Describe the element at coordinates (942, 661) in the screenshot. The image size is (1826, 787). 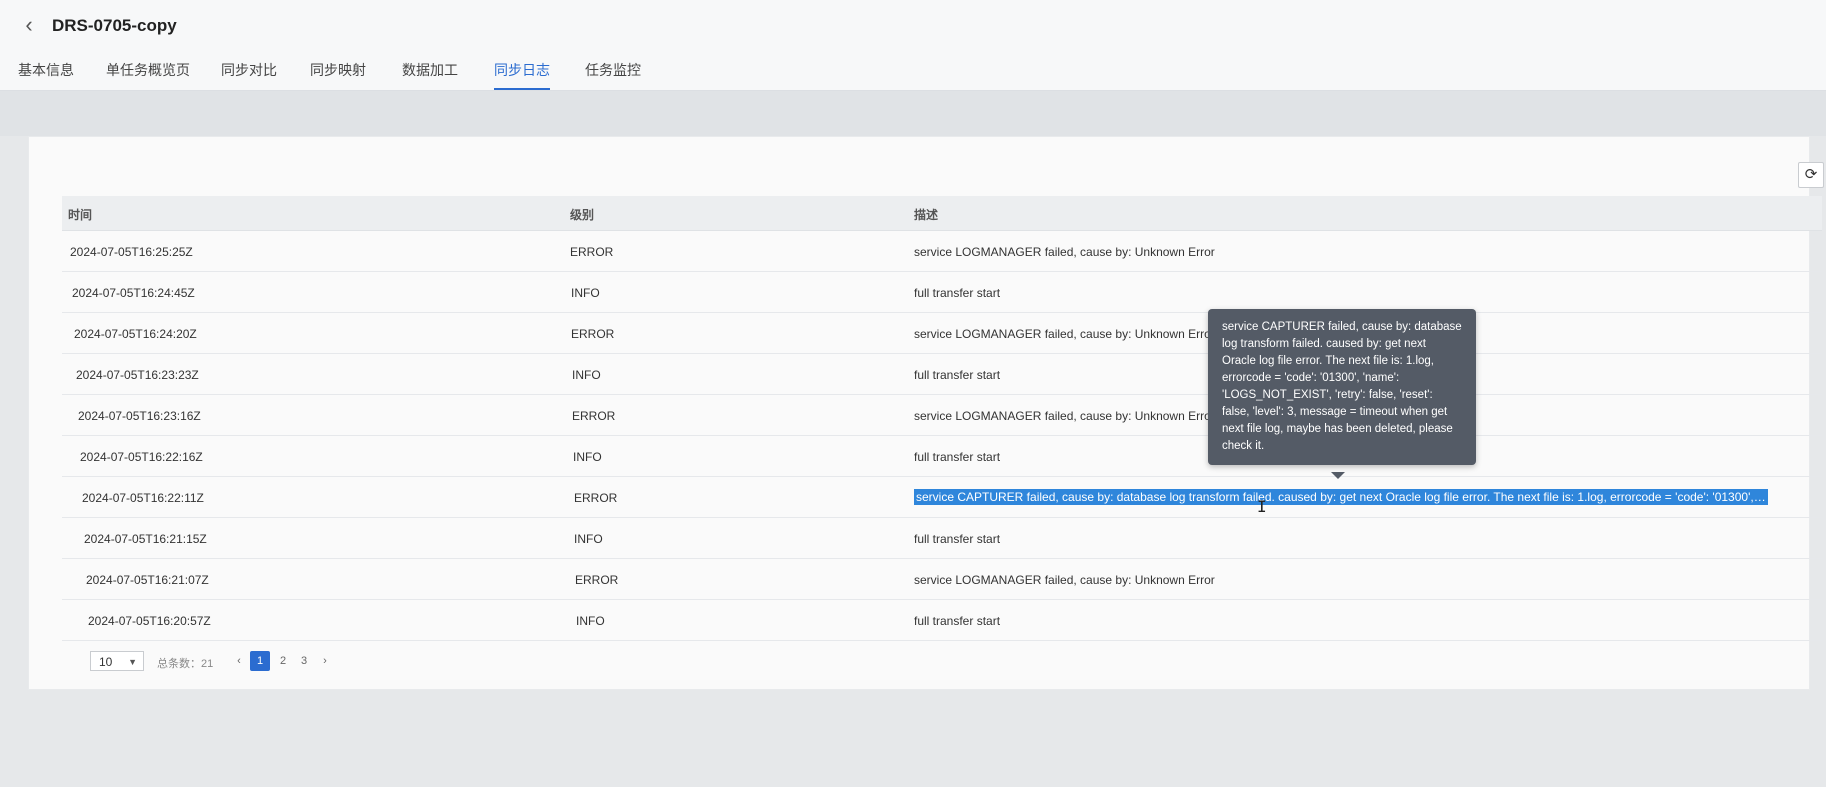
I see `pagination: 10 ▼ 总条数：21 ‹ 1 2 3 ›` at that location.